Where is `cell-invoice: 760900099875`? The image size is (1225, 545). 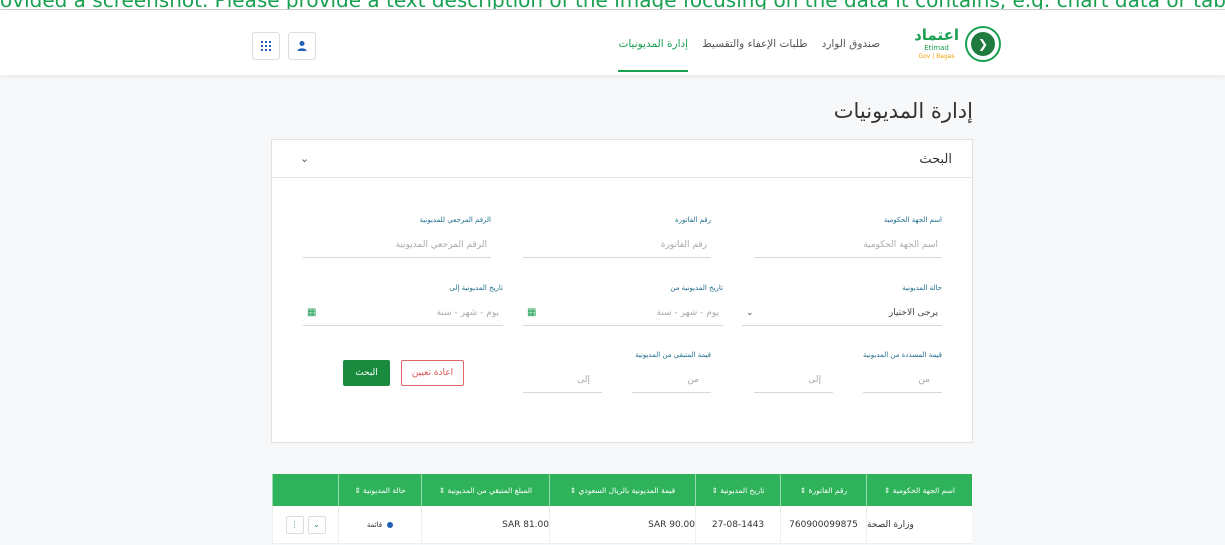 cell-invoice: 760900099875 is located at coordinates (823, 524).